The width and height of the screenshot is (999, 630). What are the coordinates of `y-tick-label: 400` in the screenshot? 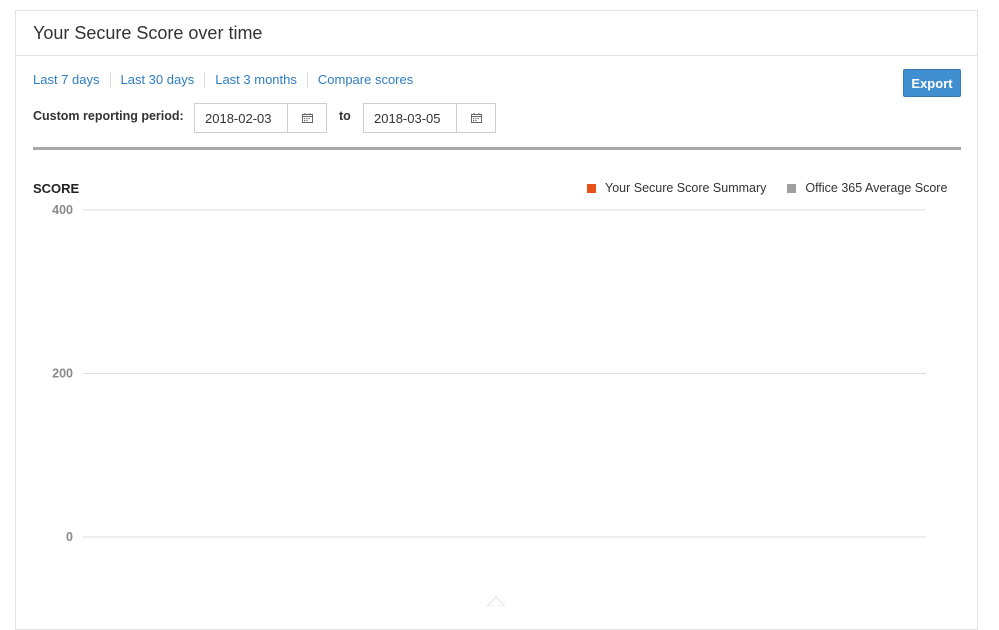 It's located at (62, 210).